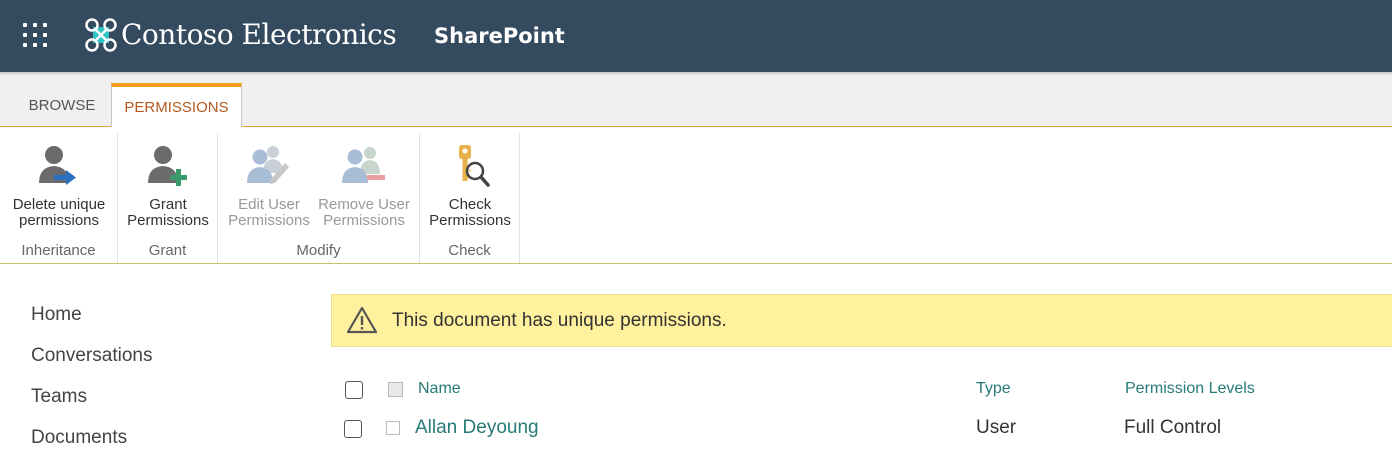 Image resolution: width=1392 pixels, height=462 pixels. Describe the element at coordinates (58, 250) in the screenshot. I see `group-label-inheritance: Inheritance` at that location.